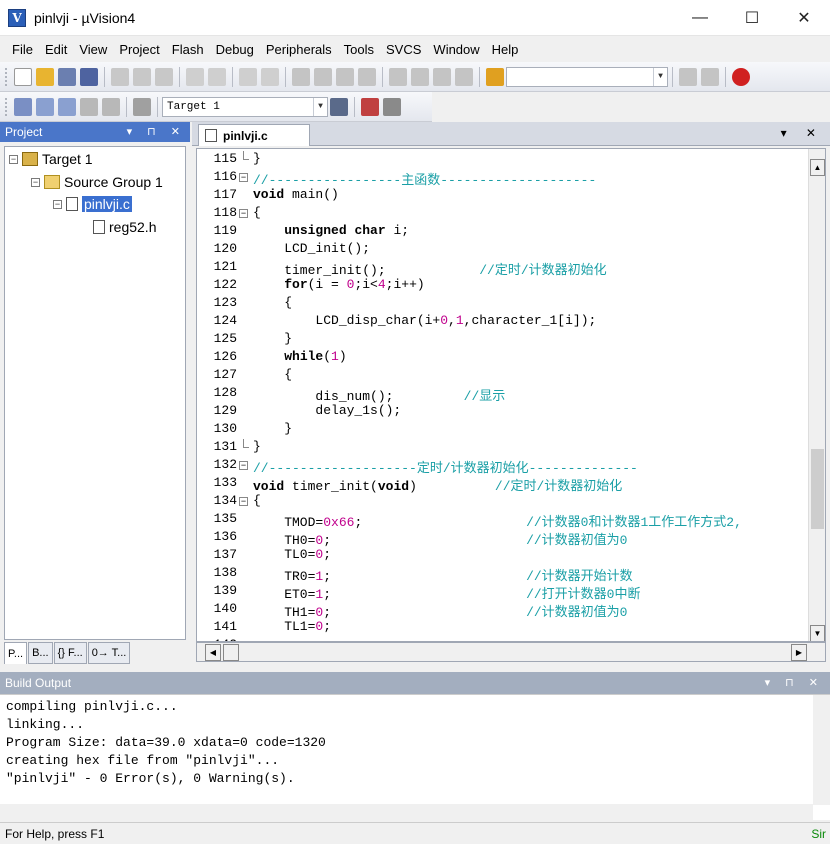 This screenshot has width=830, height=844. I want to click on code-line: while(1), so click(299, 356).